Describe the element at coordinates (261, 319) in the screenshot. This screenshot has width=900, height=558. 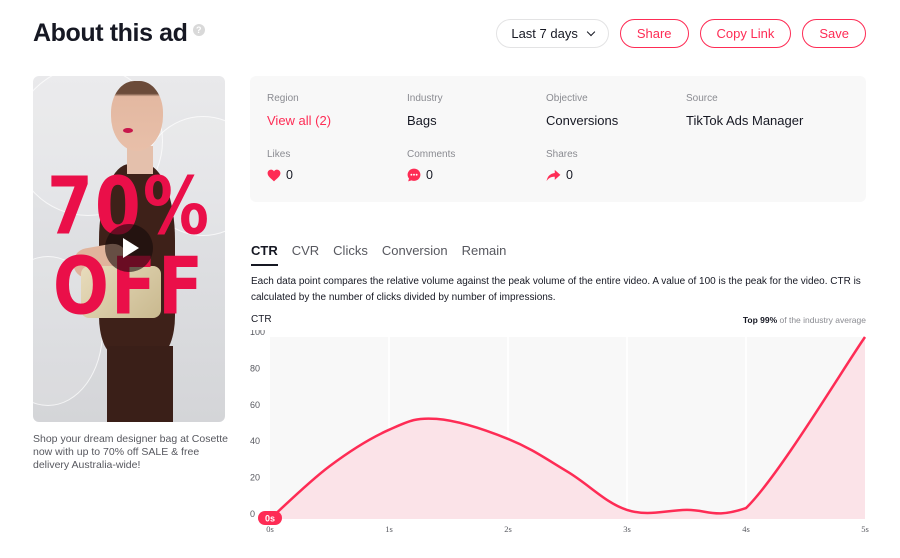
I see `chart-title: CTR` at that location.